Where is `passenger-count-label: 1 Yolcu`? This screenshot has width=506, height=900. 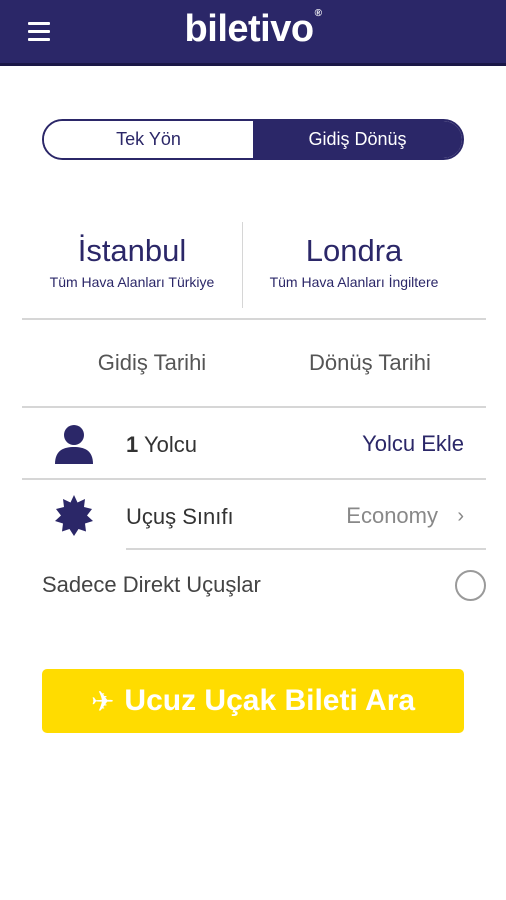
passenger-count-label: 1 Yolcu is located at coordinates (161, 445).